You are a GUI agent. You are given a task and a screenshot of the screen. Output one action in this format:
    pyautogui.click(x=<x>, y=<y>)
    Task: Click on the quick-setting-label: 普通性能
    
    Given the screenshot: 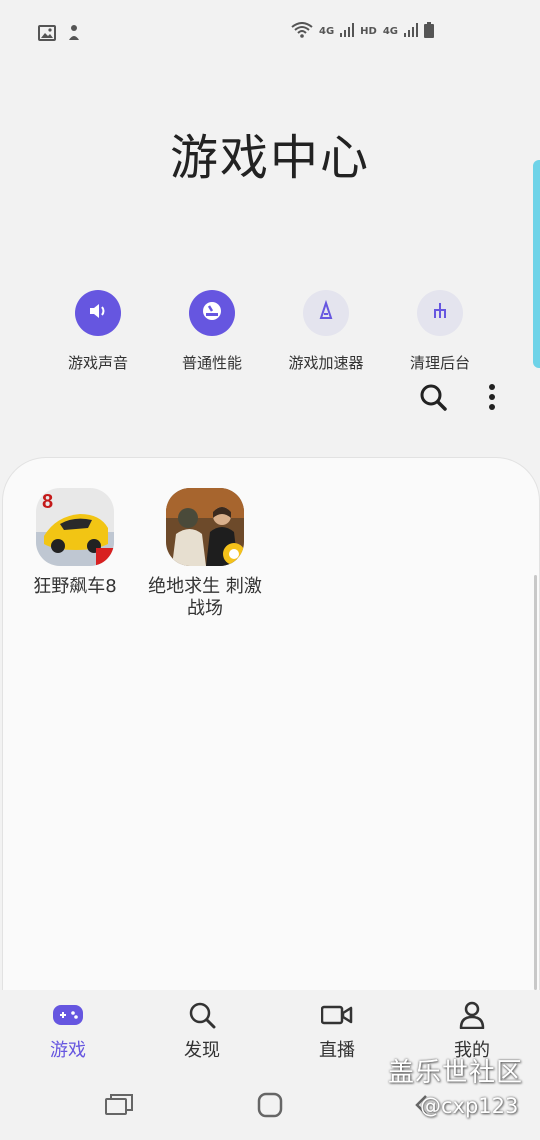 What is the action you would take?
    pyautogui.click(x=211, y=363)
    